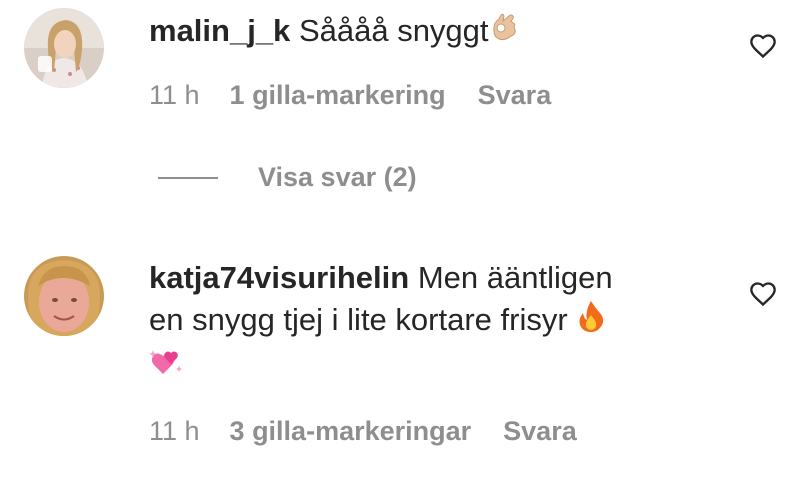  What do you see at coordinates (358, 319) in the screenshot?
I see `comment-text-line-2: en snygg tjej i lite kortare frisyr` at bounding box center [358, 319].